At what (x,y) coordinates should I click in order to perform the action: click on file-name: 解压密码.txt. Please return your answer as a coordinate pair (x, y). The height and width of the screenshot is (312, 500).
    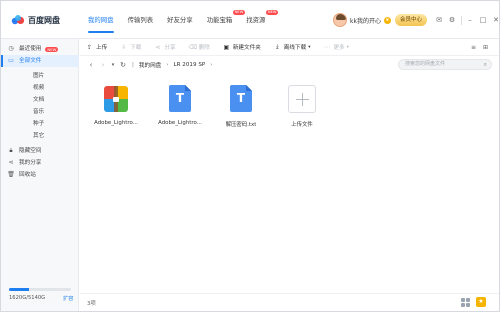
    Looking at the image, I should click on (241, 125).